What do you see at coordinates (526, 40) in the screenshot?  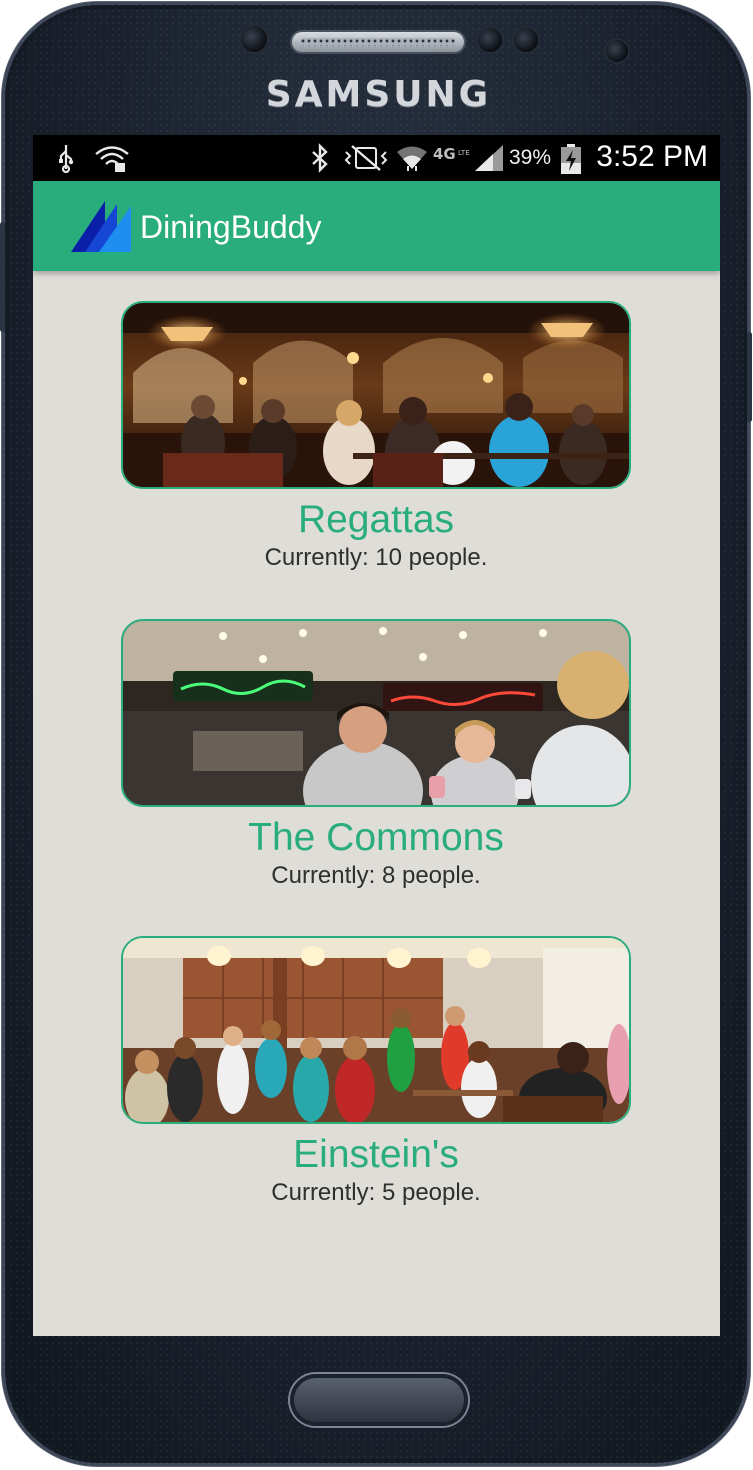 I see `light-sensor` at bounding box center [526, 40].